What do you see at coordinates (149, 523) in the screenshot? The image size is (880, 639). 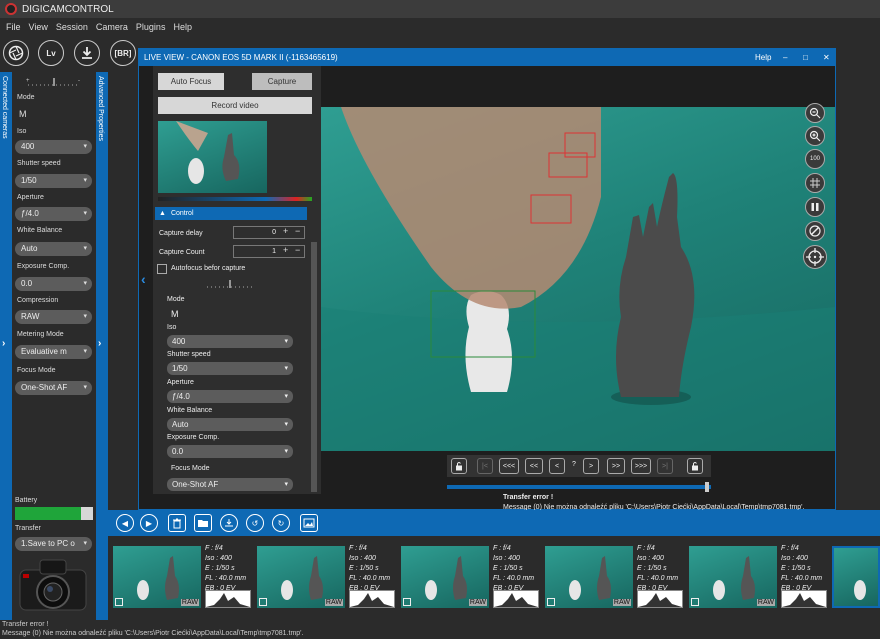 I see `next-icon: ▶` at bounding box center [149, 523].